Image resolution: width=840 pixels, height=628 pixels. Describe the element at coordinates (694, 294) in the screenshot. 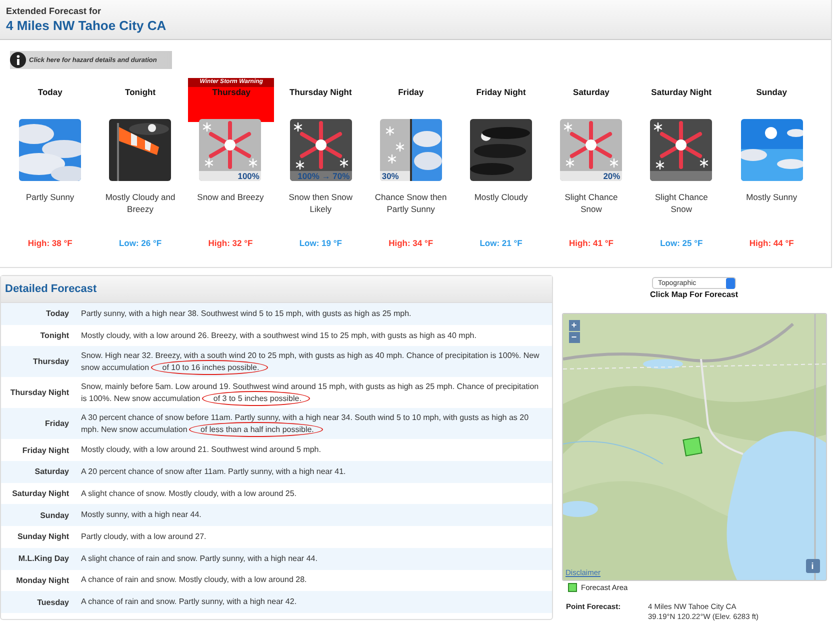

I see `map-caption: Click Map For Forecast` at that location.